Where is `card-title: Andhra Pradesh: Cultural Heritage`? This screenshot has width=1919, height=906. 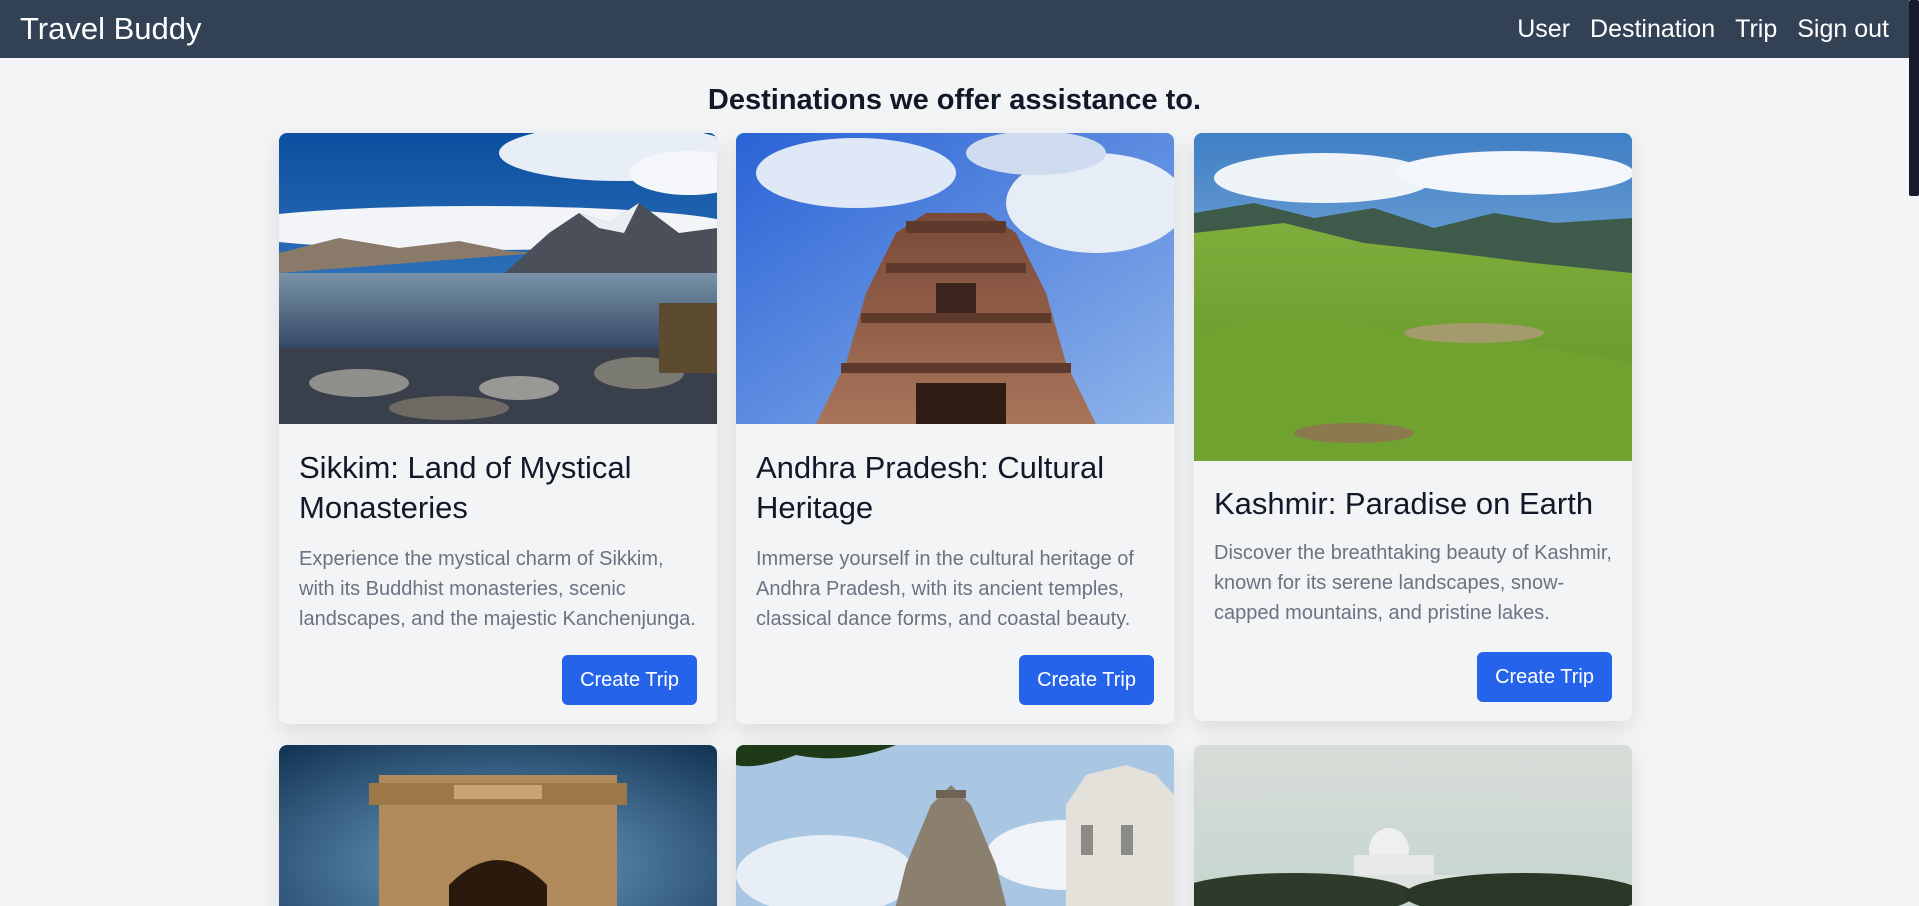 card-title: Andhra Pradesh: Cultural Heritage is located at coordinates (930, 487).